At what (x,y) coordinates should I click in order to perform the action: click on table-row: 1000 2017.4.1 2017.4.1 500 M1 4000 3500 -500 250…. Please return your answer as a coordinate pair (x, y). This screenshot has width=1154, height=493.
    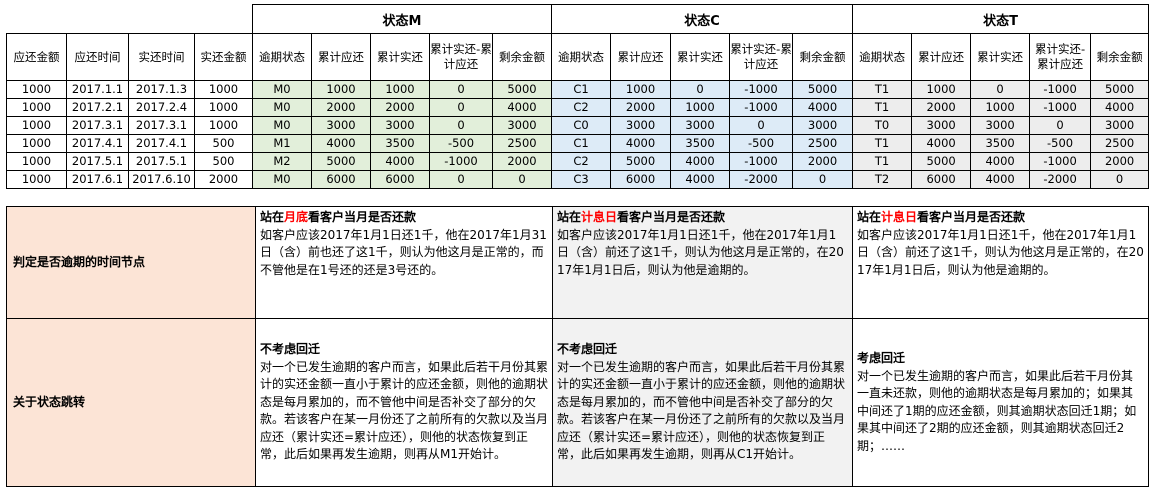
    Looking at the image, I should click on (578, 143).